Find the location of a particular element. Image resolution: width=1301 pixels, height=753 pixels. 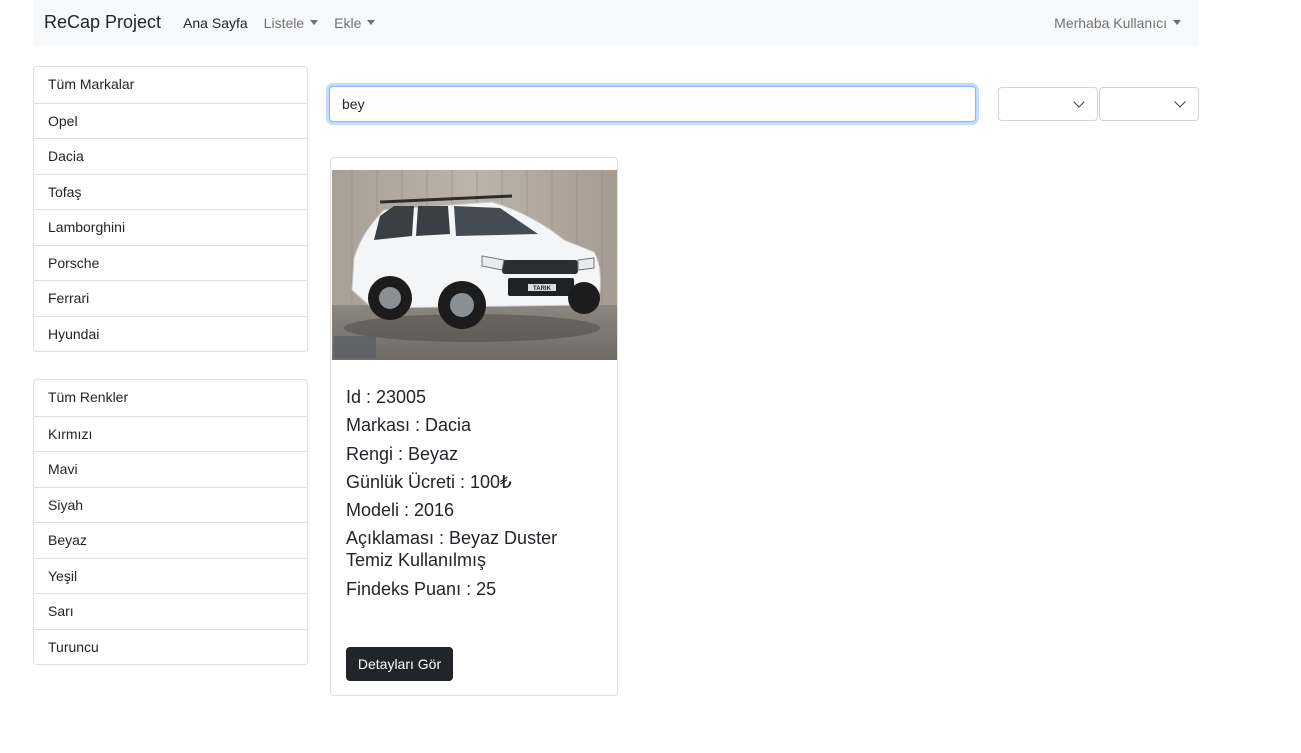

color-item-yellow: Sarı is located at coordinates (170, 611).